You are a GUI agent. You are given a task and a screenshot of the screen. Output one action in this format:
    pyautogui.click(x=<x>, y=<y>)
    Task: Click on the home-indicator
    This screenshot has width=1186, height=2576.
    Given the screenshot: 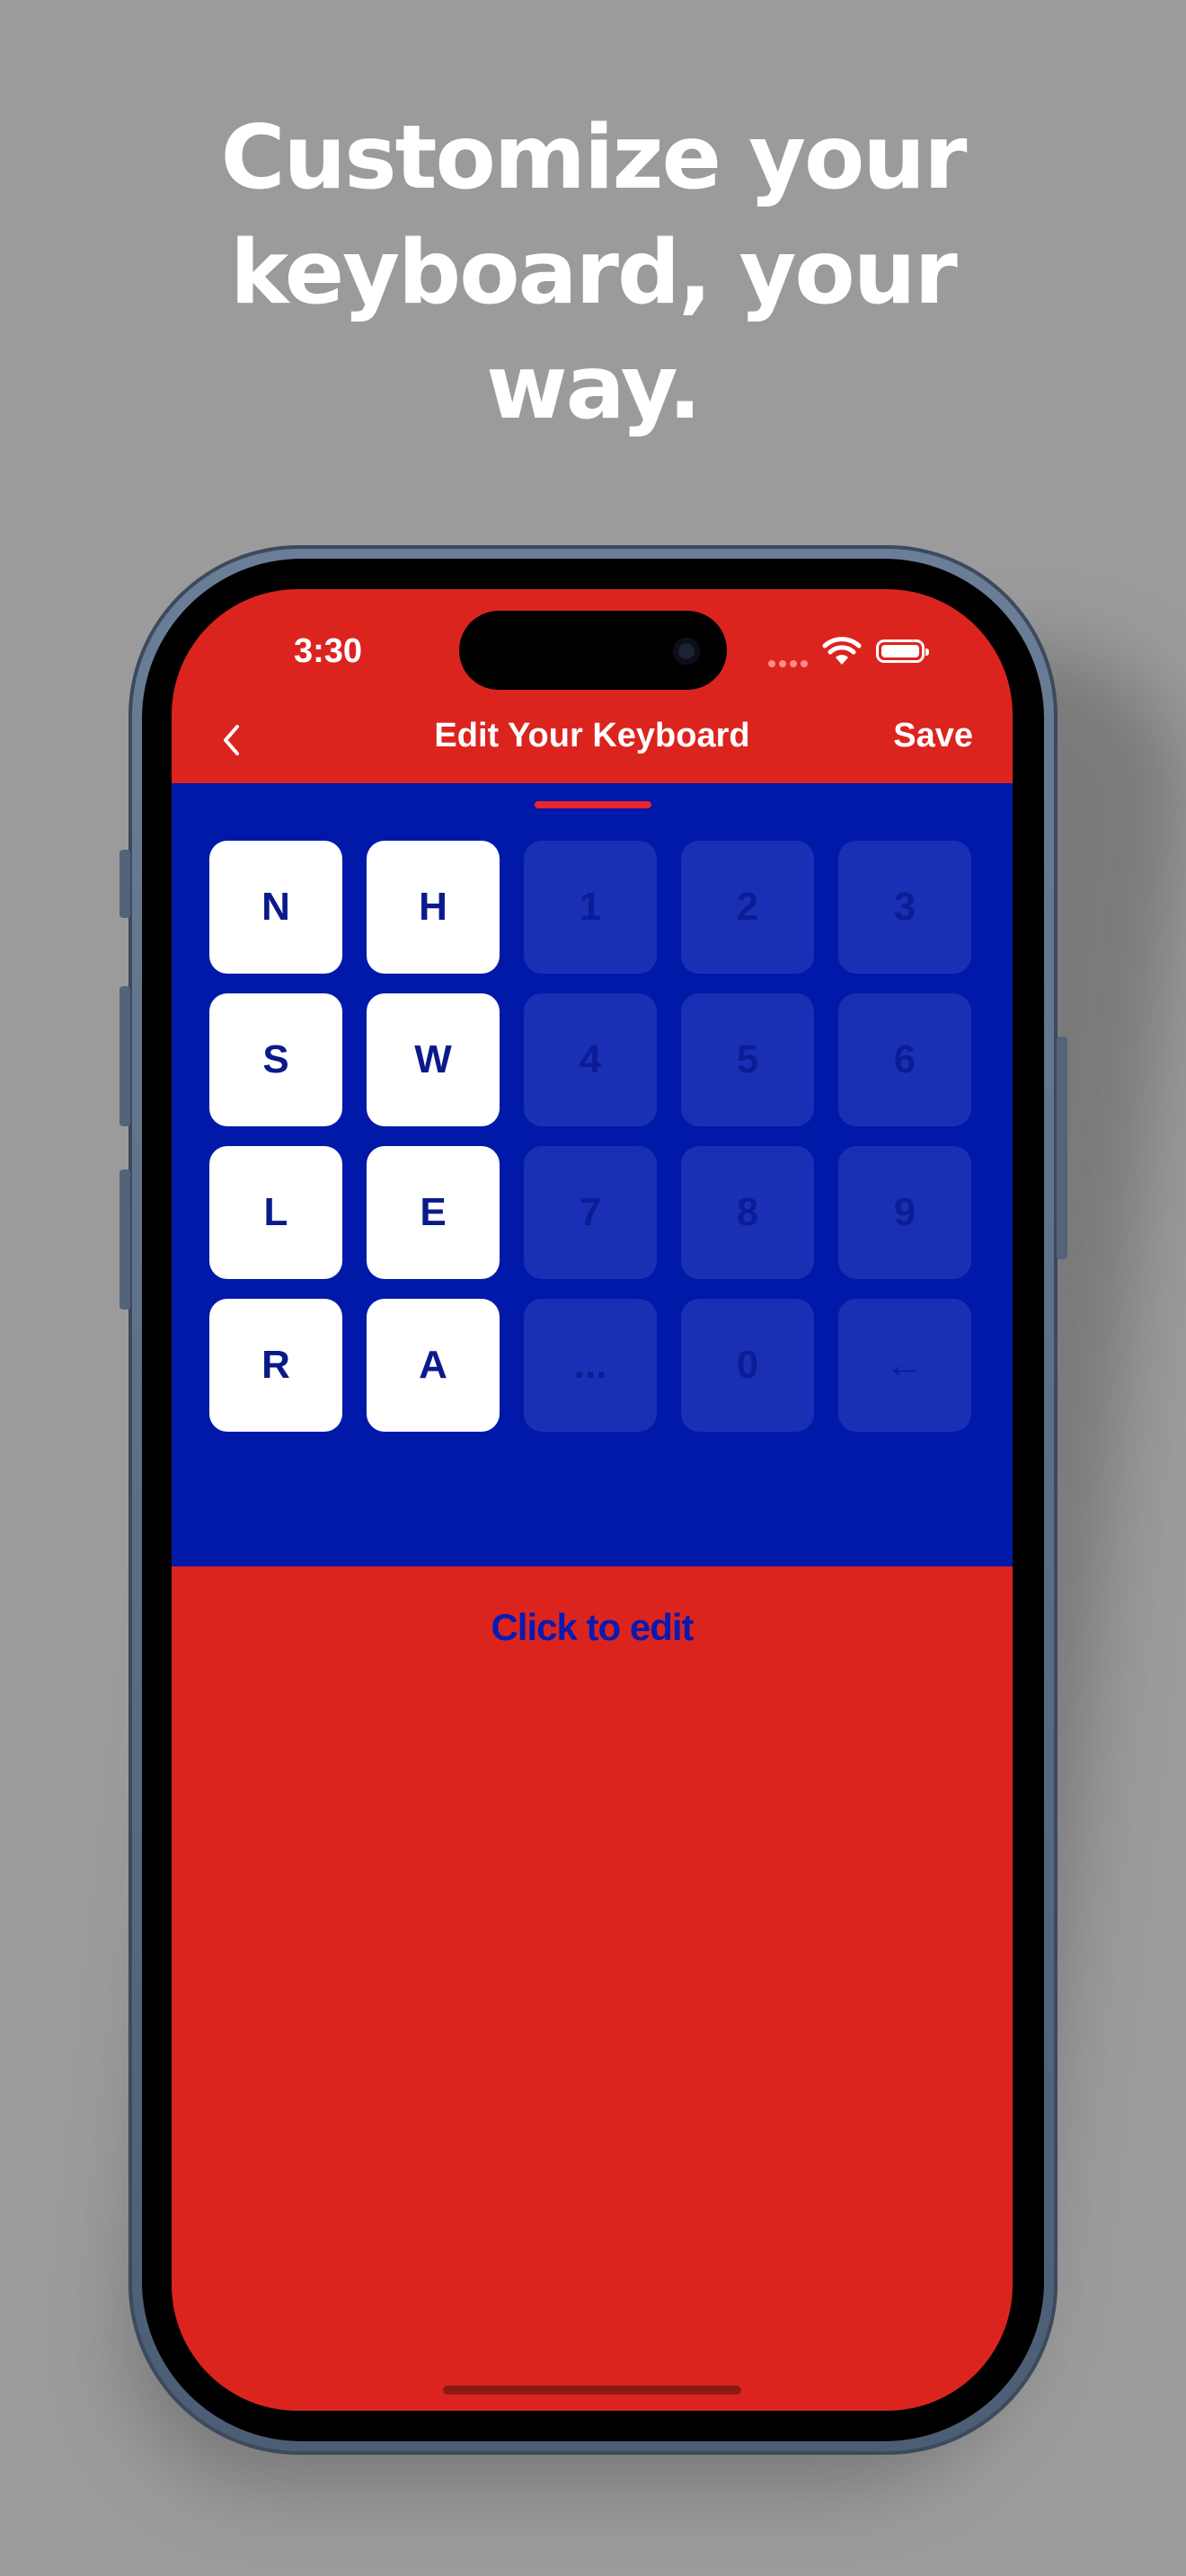 What is the action you would take?
    pyautogui.click(x=592, y=2390)
    